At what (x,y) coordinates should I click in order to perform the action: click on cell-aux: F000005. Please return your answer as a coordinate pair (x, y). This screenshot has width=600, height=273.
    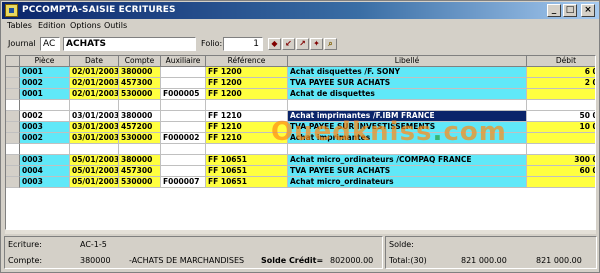
    Looking at the image, I should click on (183, 94).